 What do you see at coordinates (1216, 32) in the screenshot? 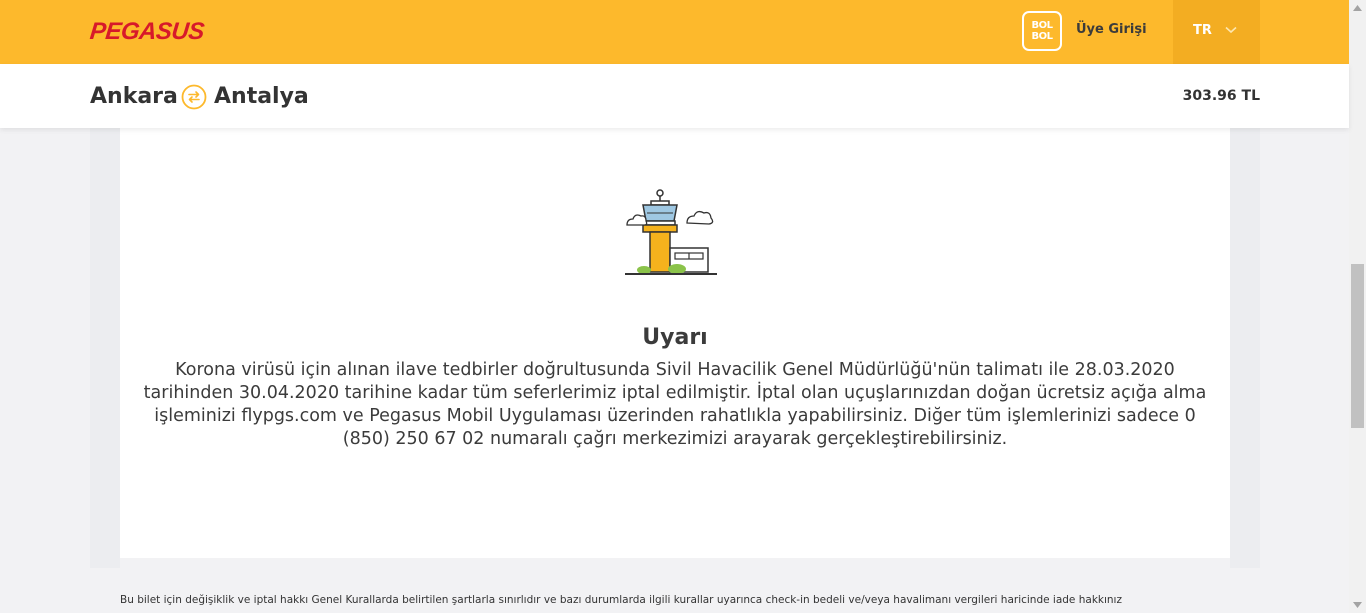
I see `language-selector: TR` at bounding box center [1216, 32].